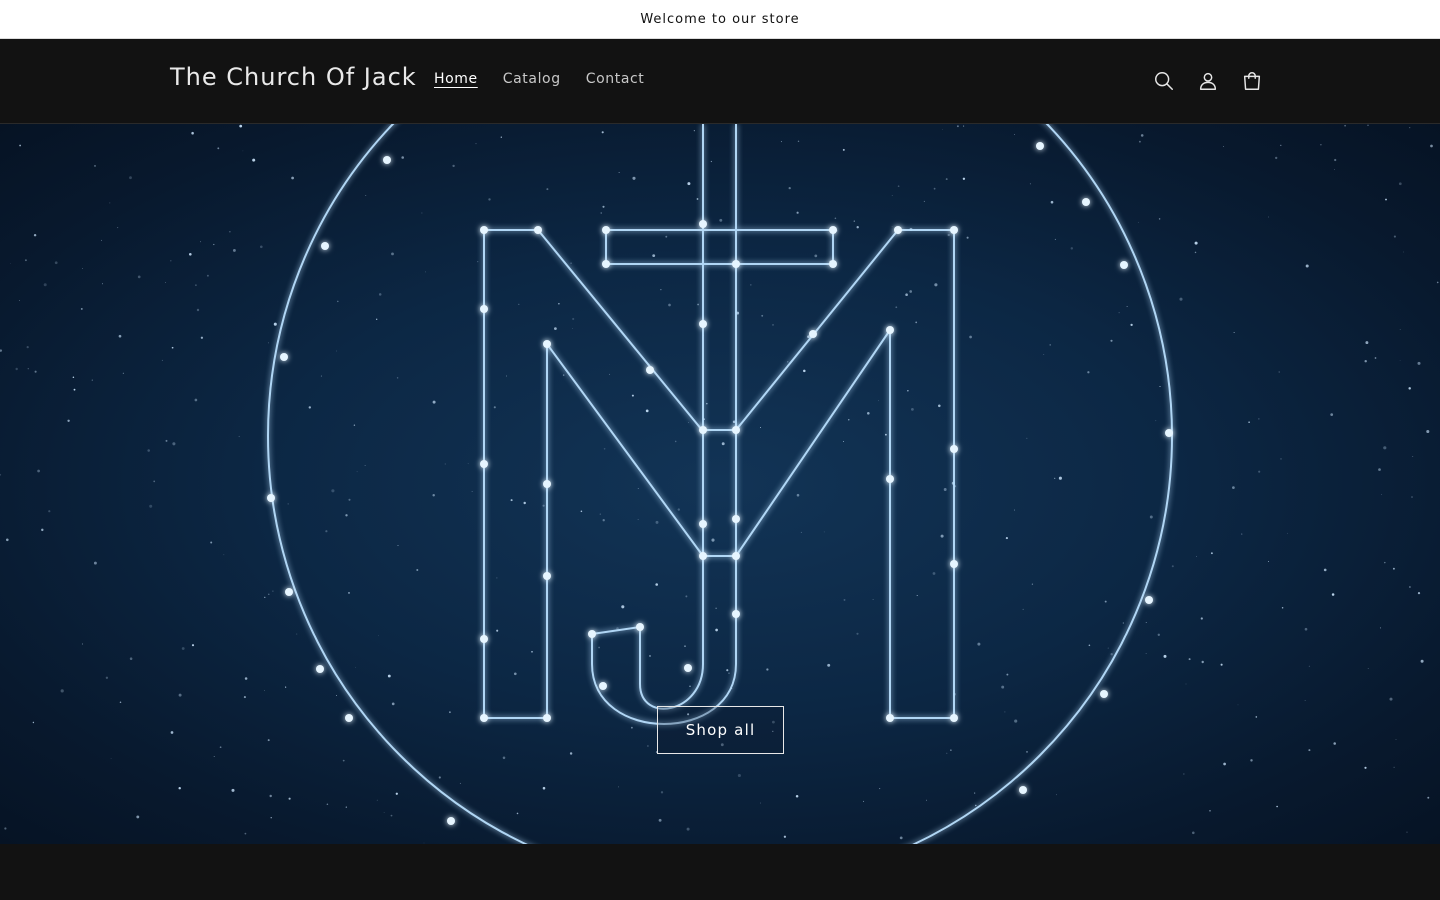 This screenshot has width=1440, height=900. Describe the element at coordinates (1208, 81) in the screenshot. I see `account-icon` at that location.